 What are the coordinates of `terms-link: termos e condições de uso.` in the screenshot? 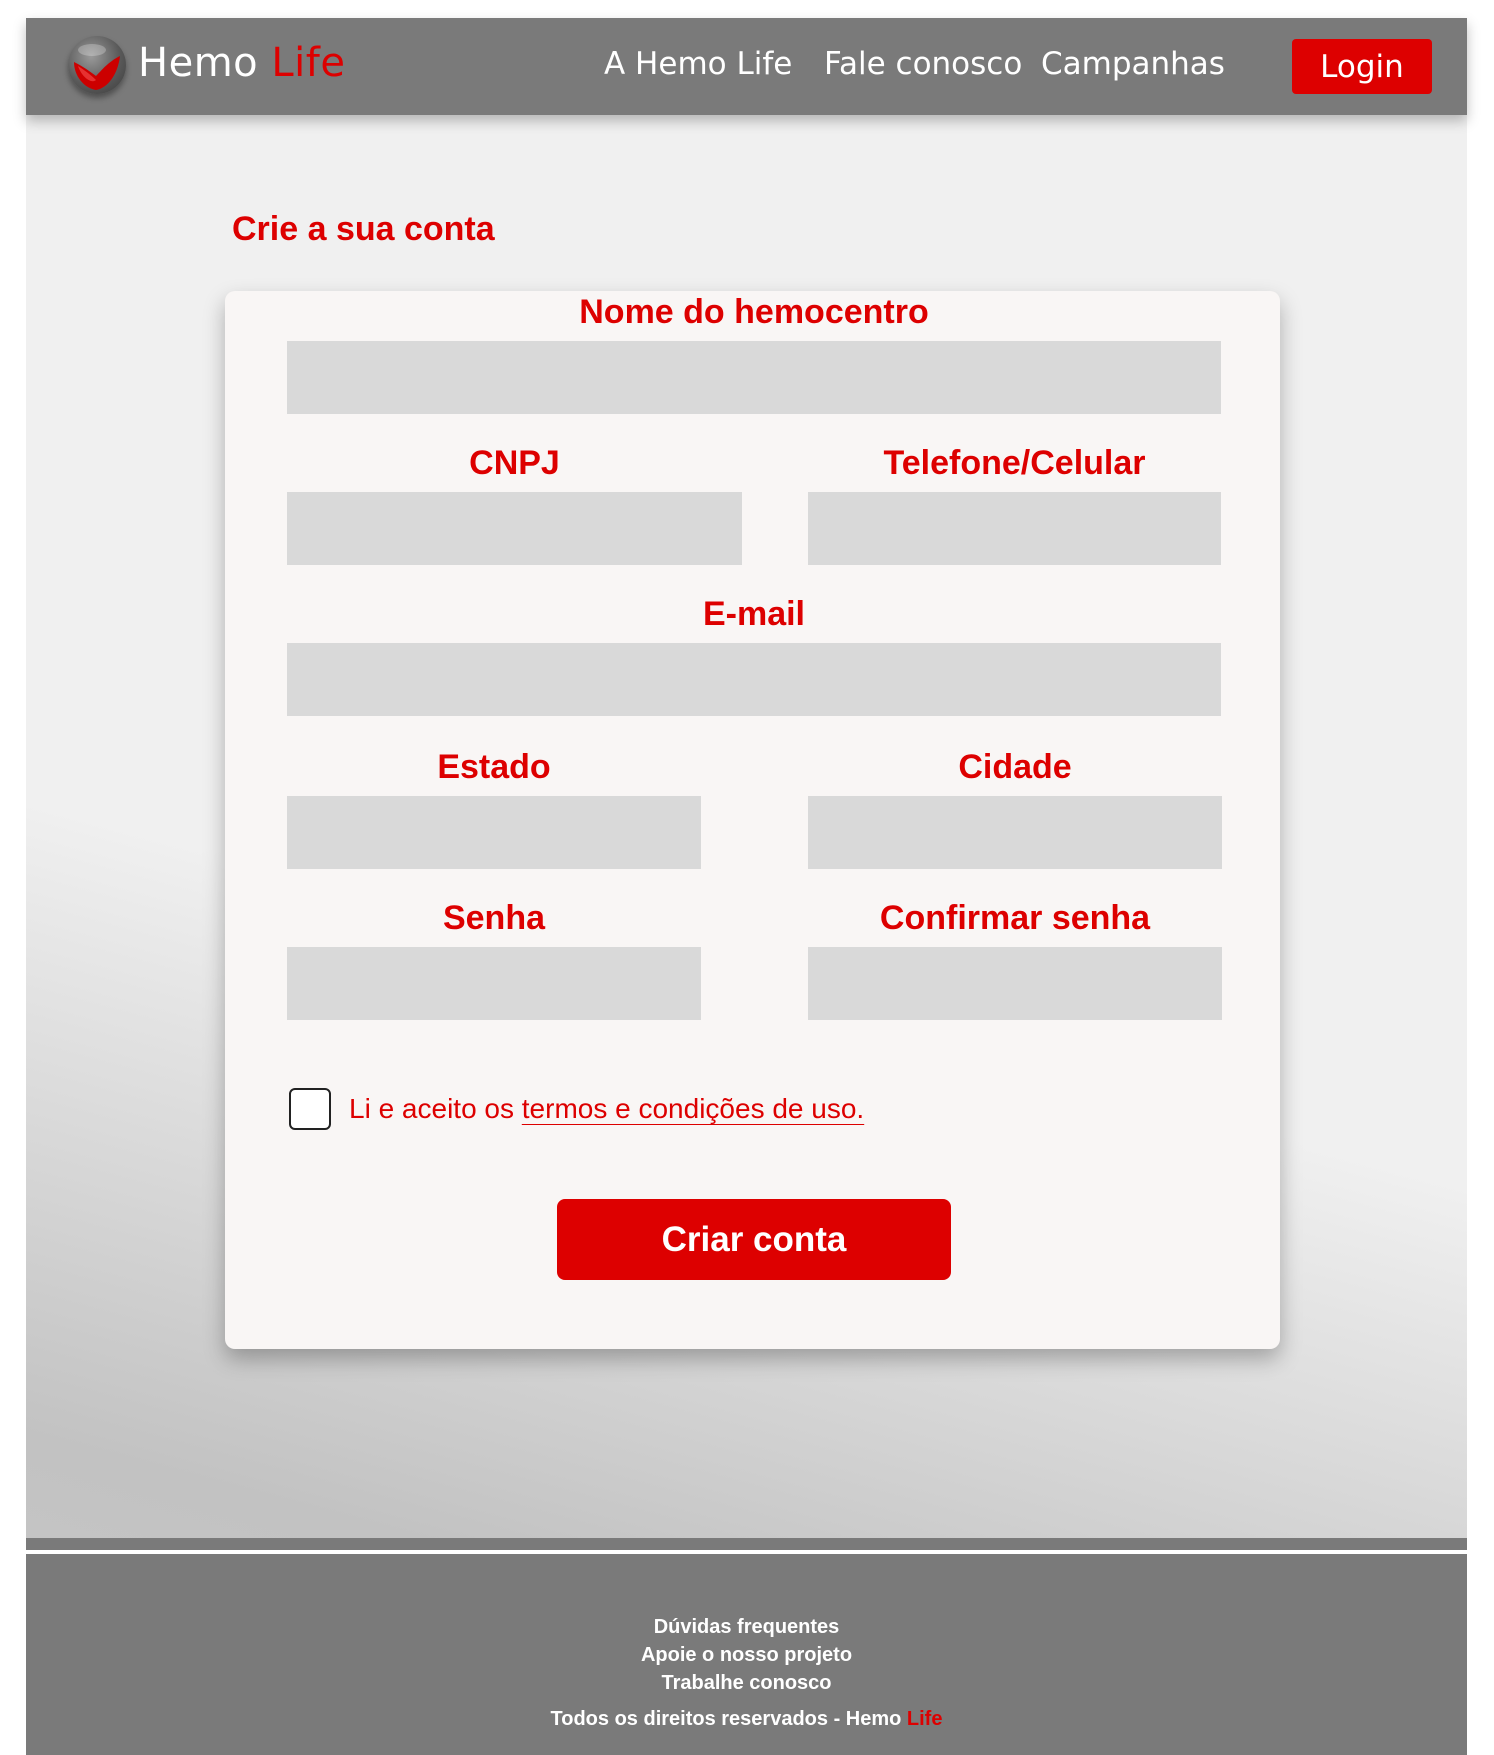 It's located at (693, 1108).